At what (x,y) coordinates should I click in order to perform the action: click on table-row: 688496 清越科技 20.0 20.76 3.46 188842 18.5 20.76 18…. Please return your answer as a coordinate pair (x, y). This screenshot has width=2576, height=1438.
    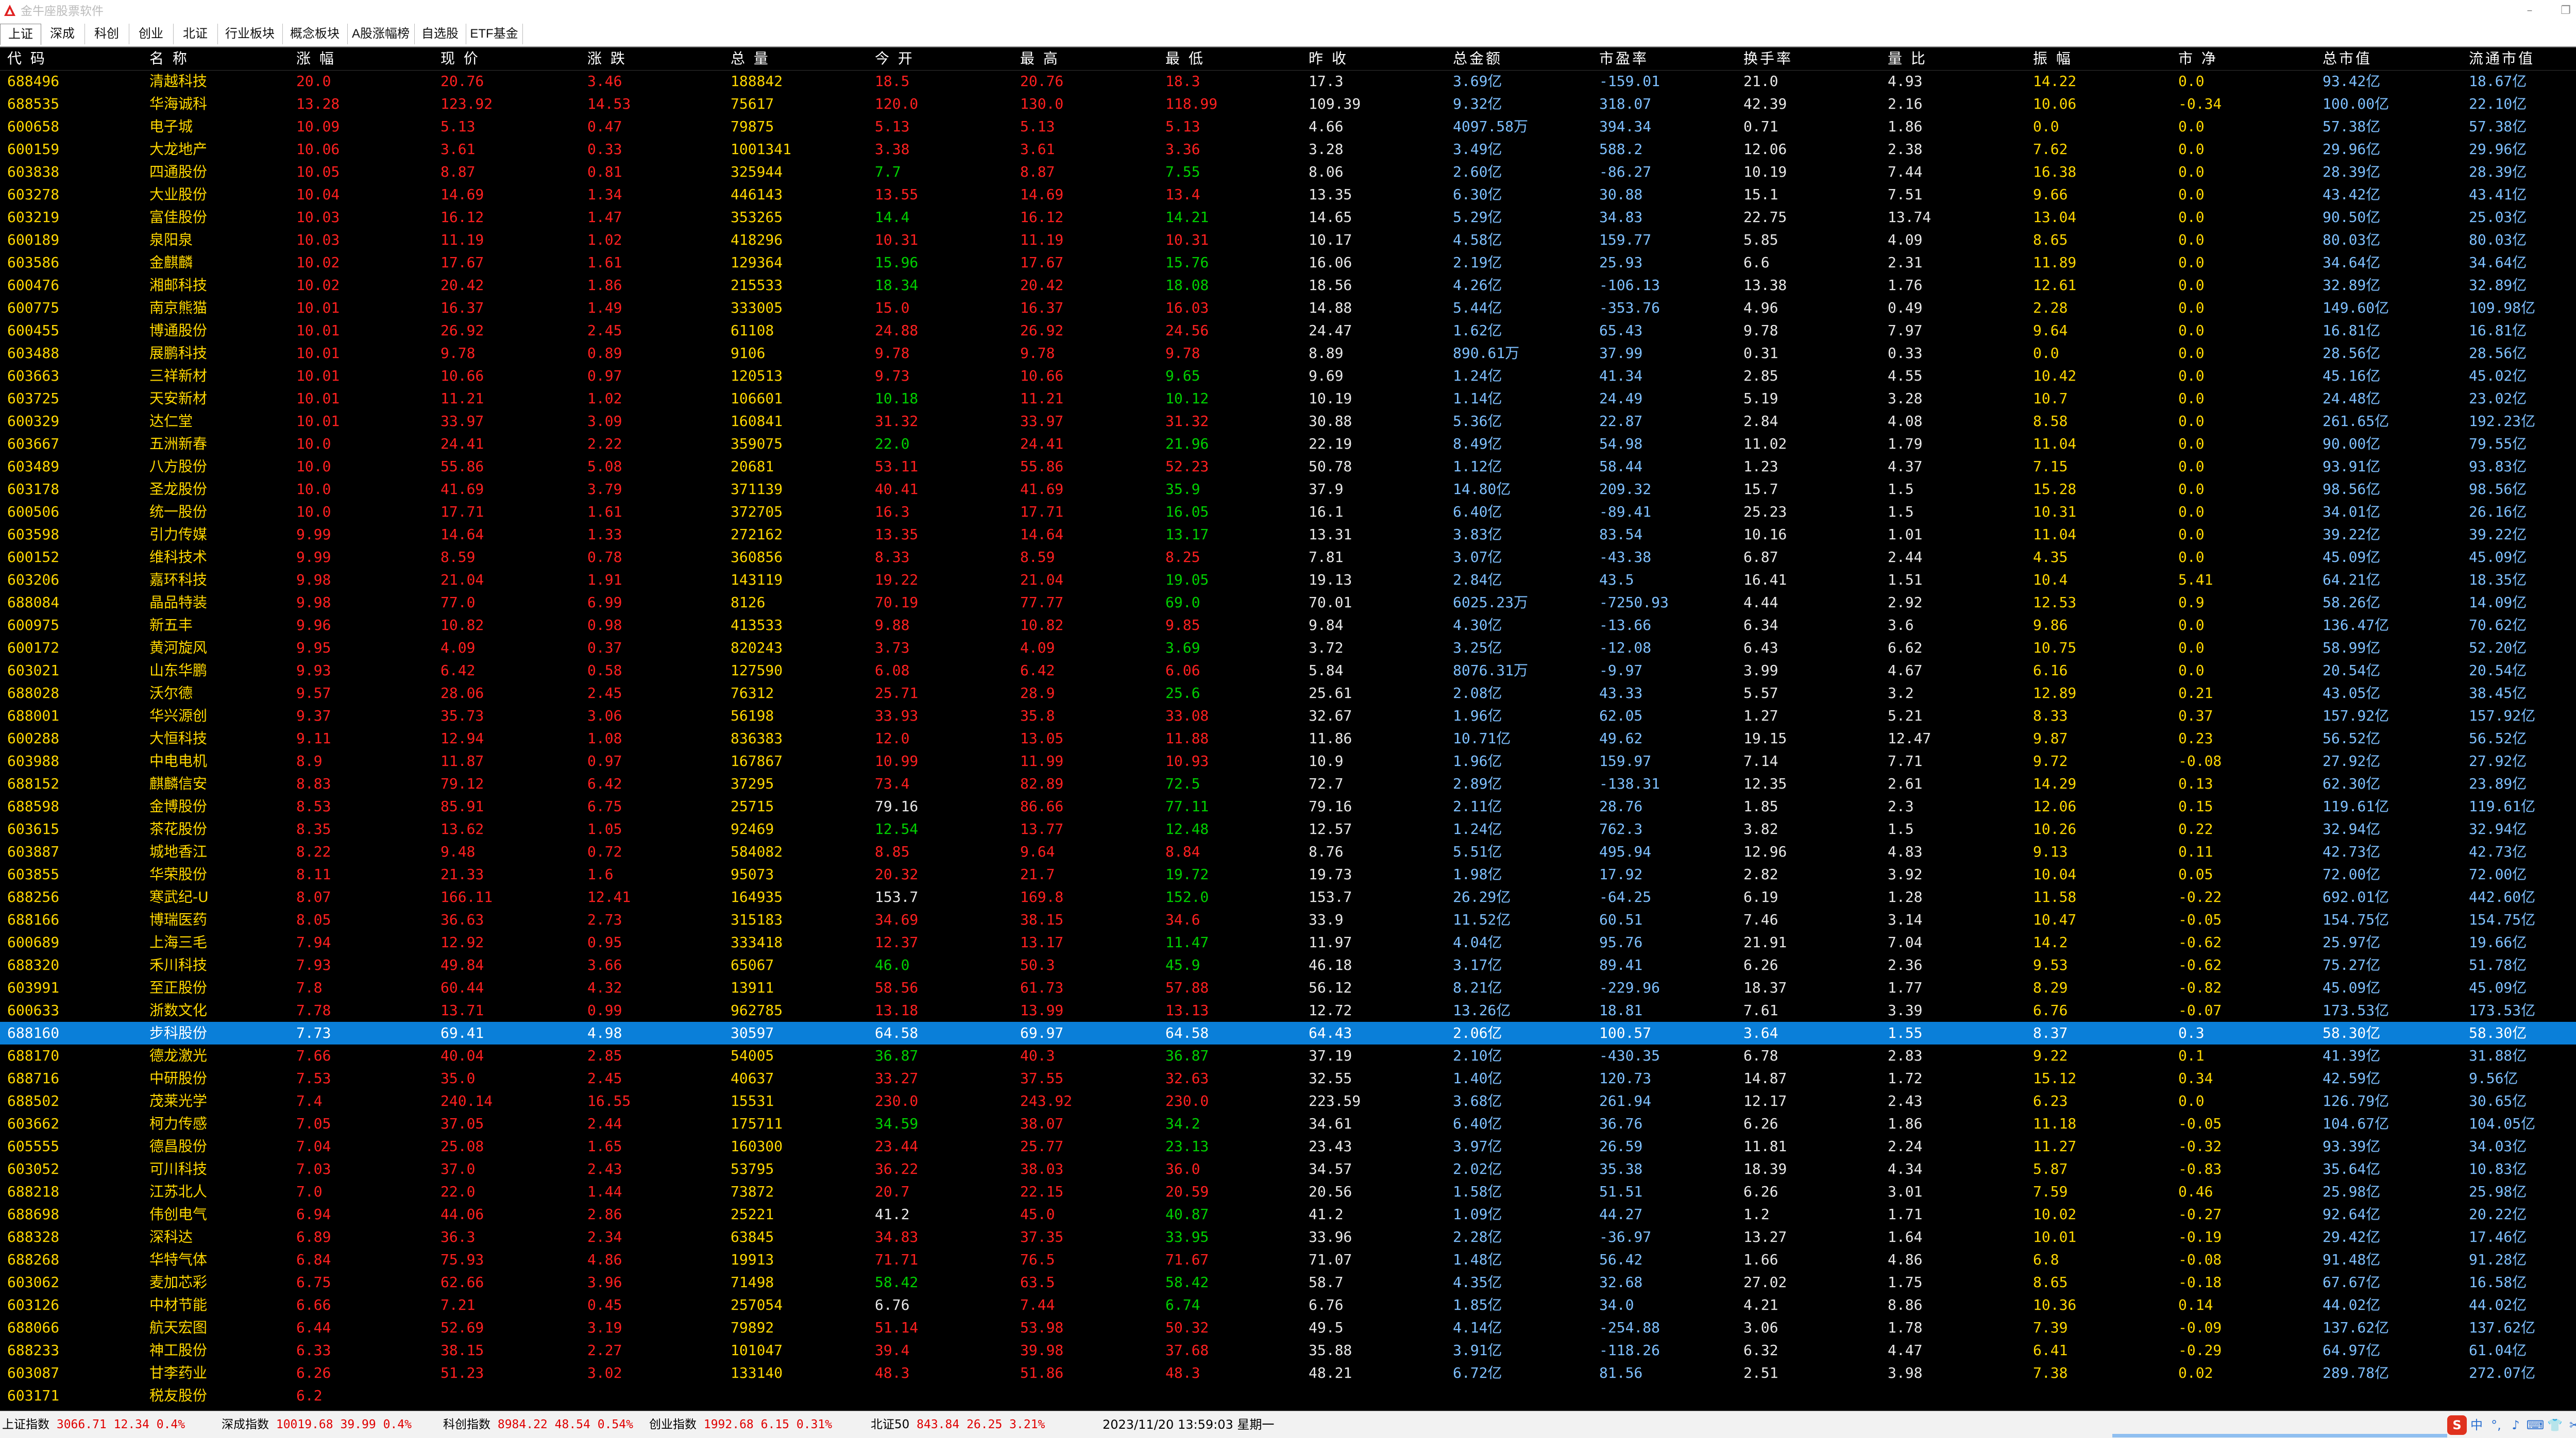
    Looking at the image, I should click on (1288, 81).